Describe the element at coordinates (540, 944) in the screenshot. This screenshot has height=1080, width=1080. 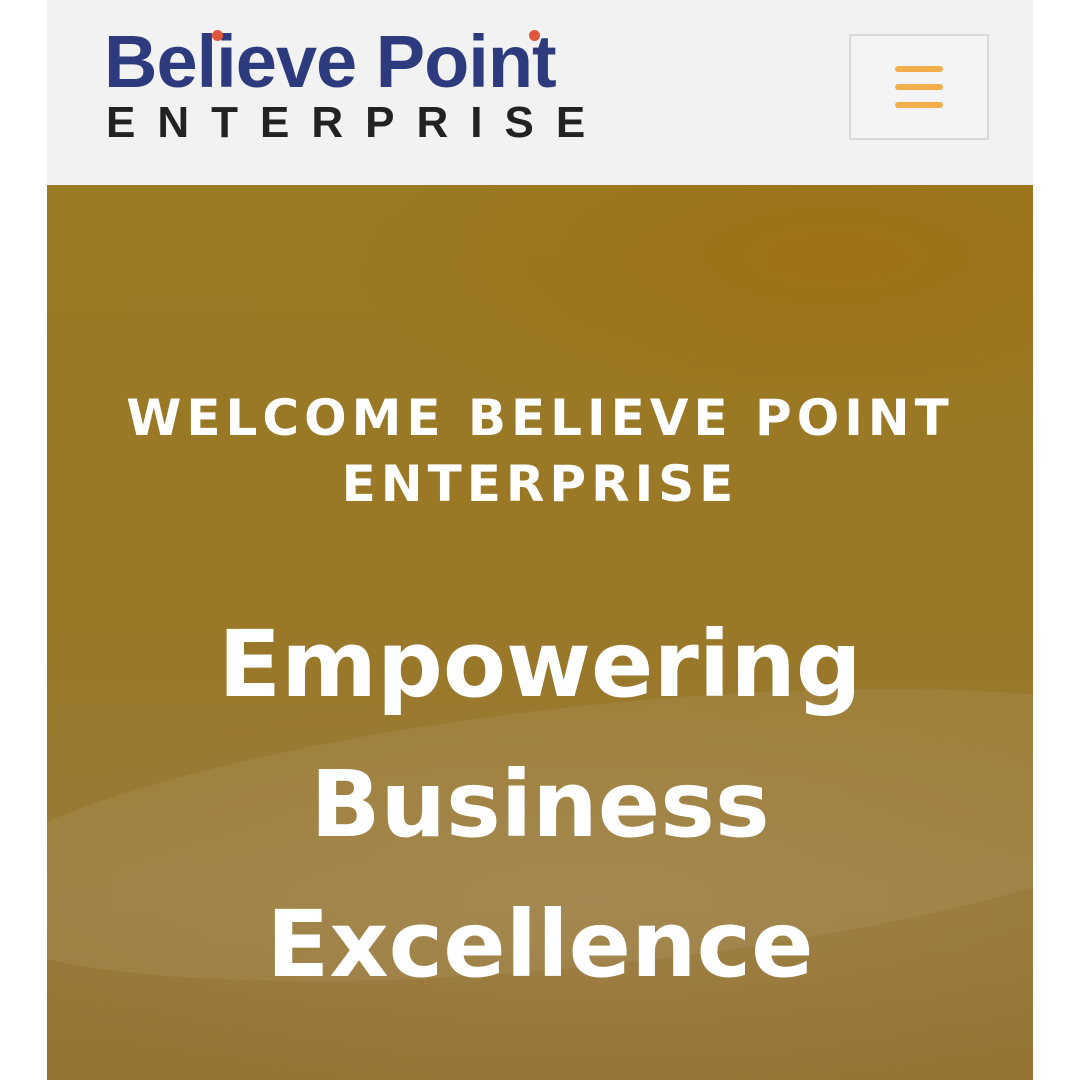
I see `hero-title-line: Excellence` at that location.